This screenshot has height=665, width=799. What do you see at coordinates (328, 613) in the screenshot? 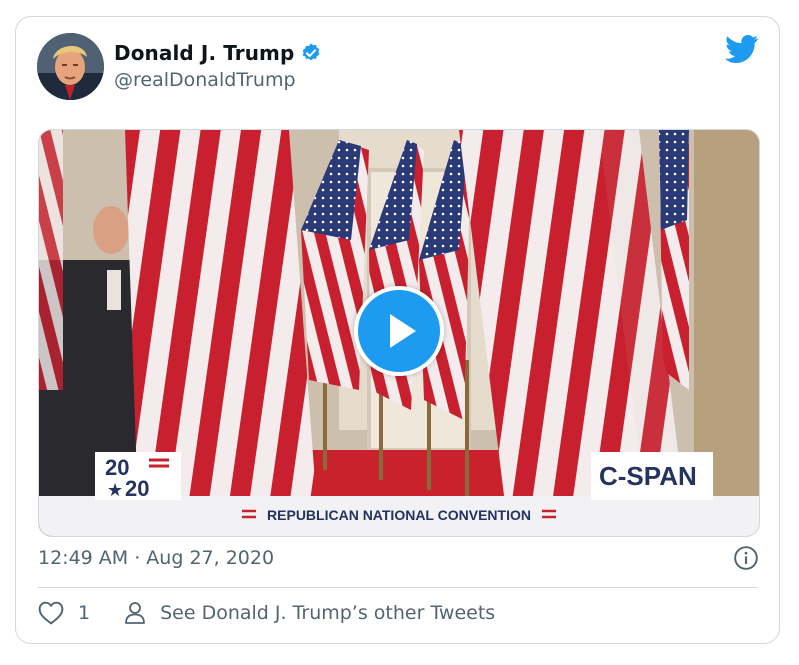
I see `see-other-tweets-label: See Donald J. Trump’s other Tweets` at bounding box center [328, 613].